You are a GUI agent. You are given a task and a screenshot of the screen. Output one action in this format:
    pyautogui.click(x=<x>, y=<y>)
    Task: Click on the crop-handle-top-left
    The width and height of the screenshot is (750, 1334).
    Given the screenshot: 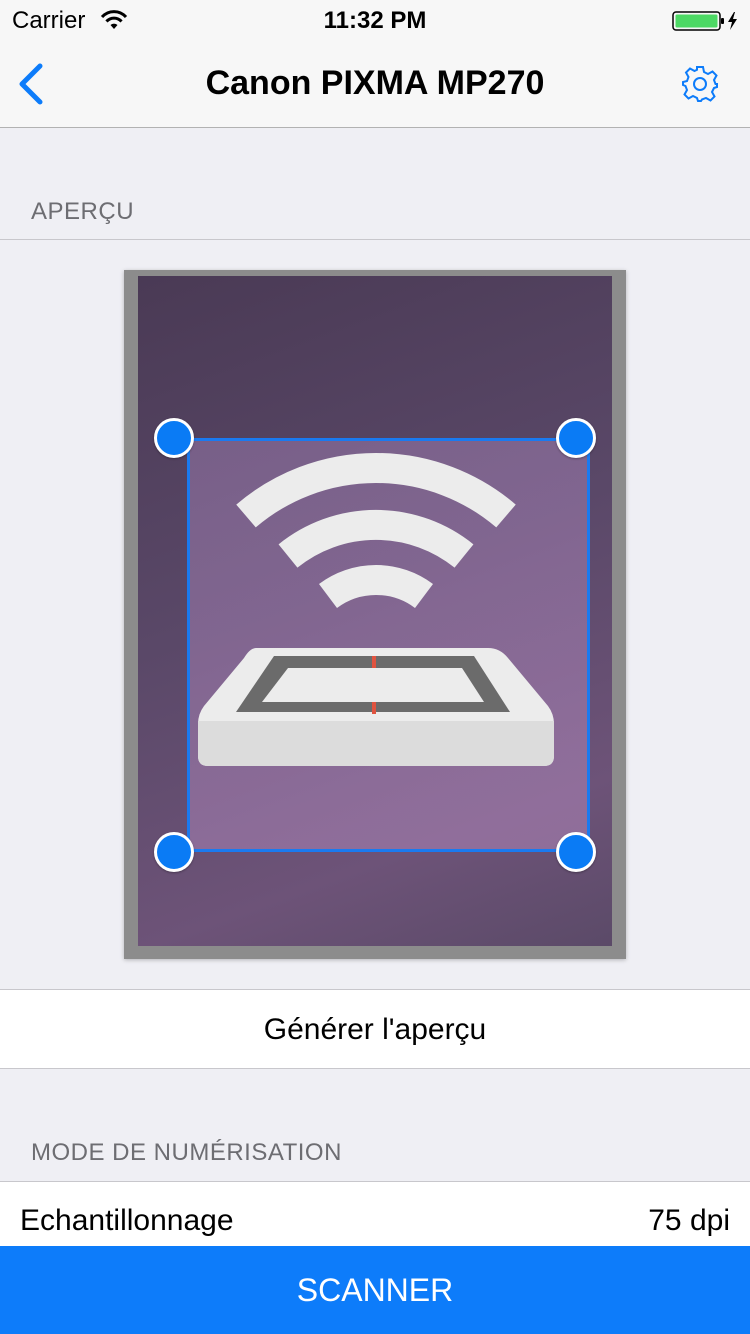 What is the action you would take?
    pyautogui.click(x=174, y=438)
    